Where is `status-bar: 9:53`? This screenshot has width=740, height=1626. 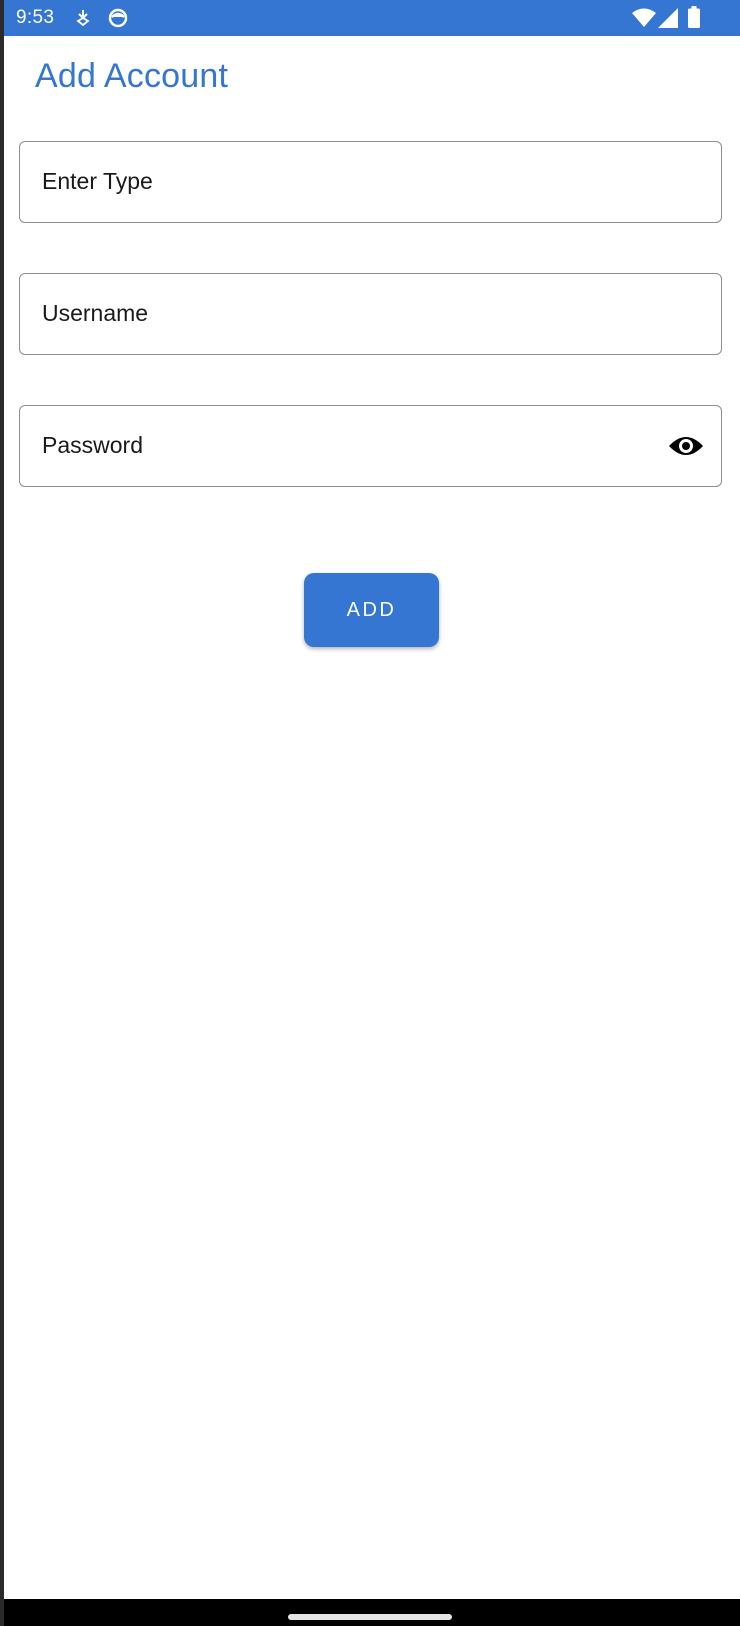 status-bar: 9:53 is located at coordinates (372, 18).